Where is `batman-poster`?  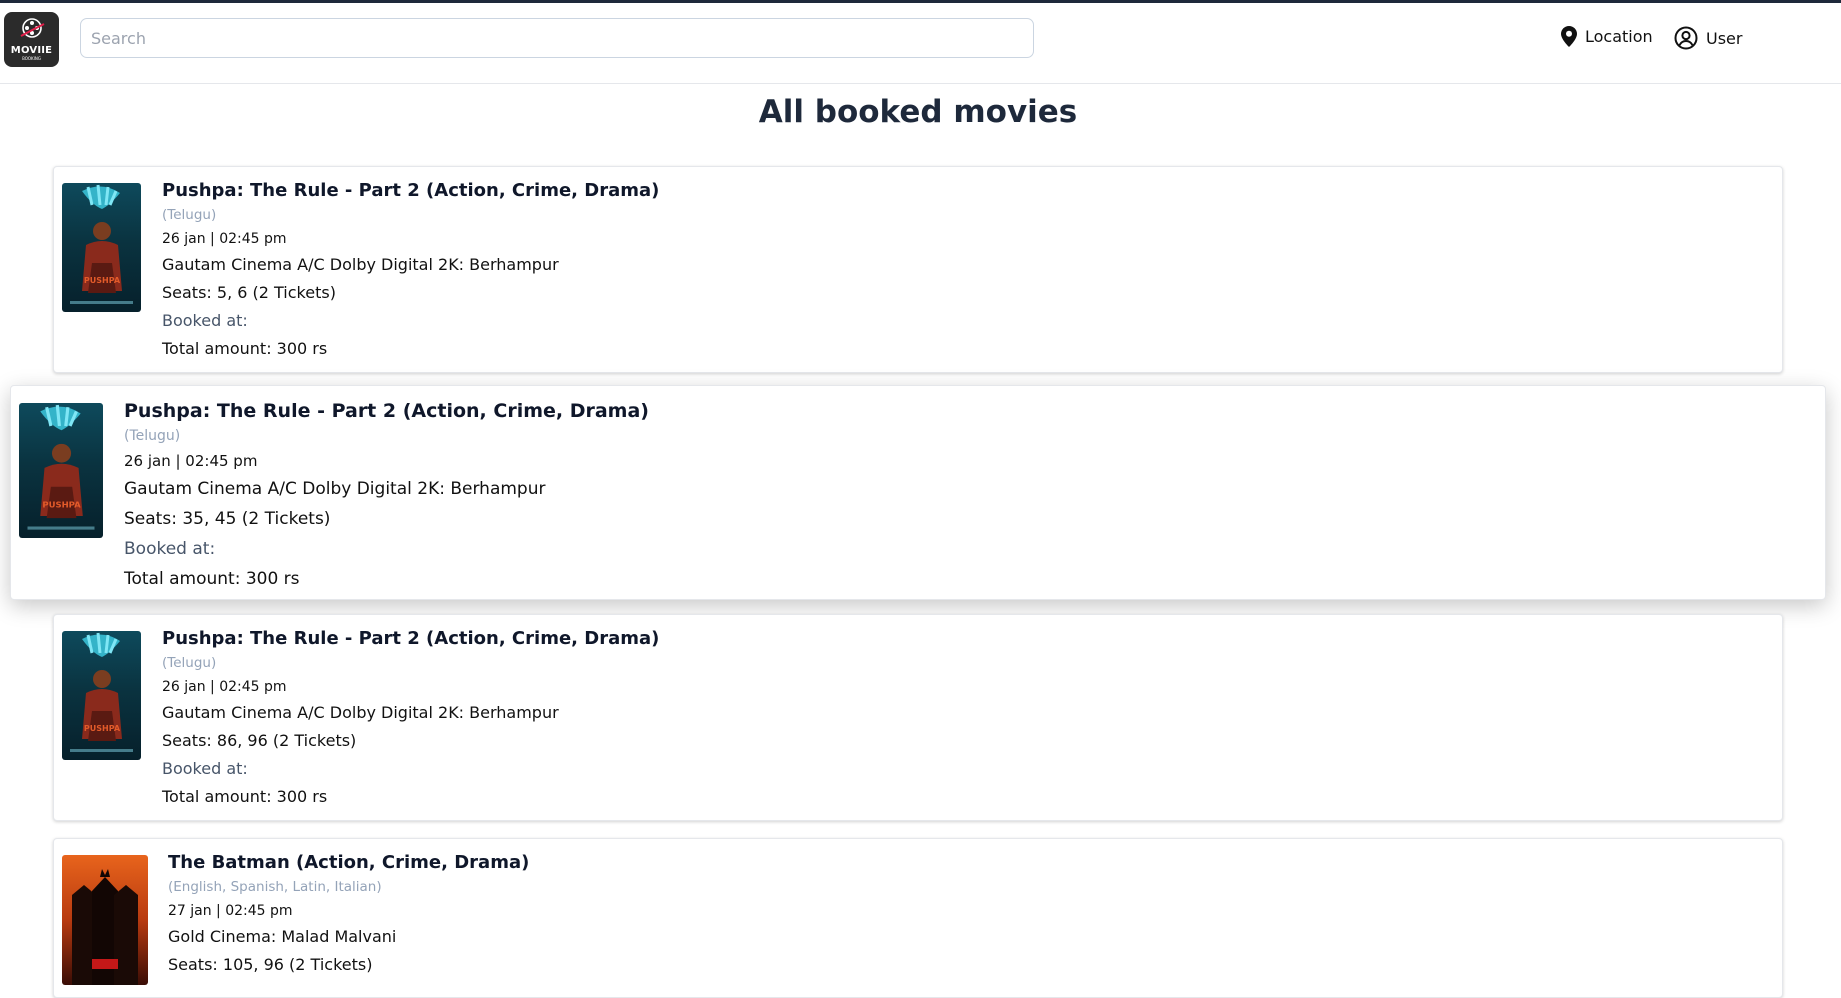
batman-poster is located at coordinates (105, 920).